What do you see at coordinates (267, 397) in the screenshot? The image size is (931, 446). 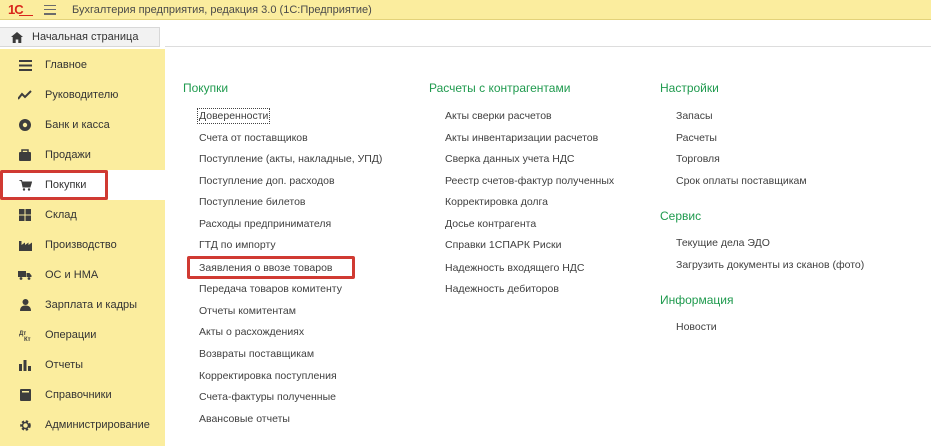 I see `link-received-invoices: Счета-фактуры полученные` at bounding box center [267, 397].